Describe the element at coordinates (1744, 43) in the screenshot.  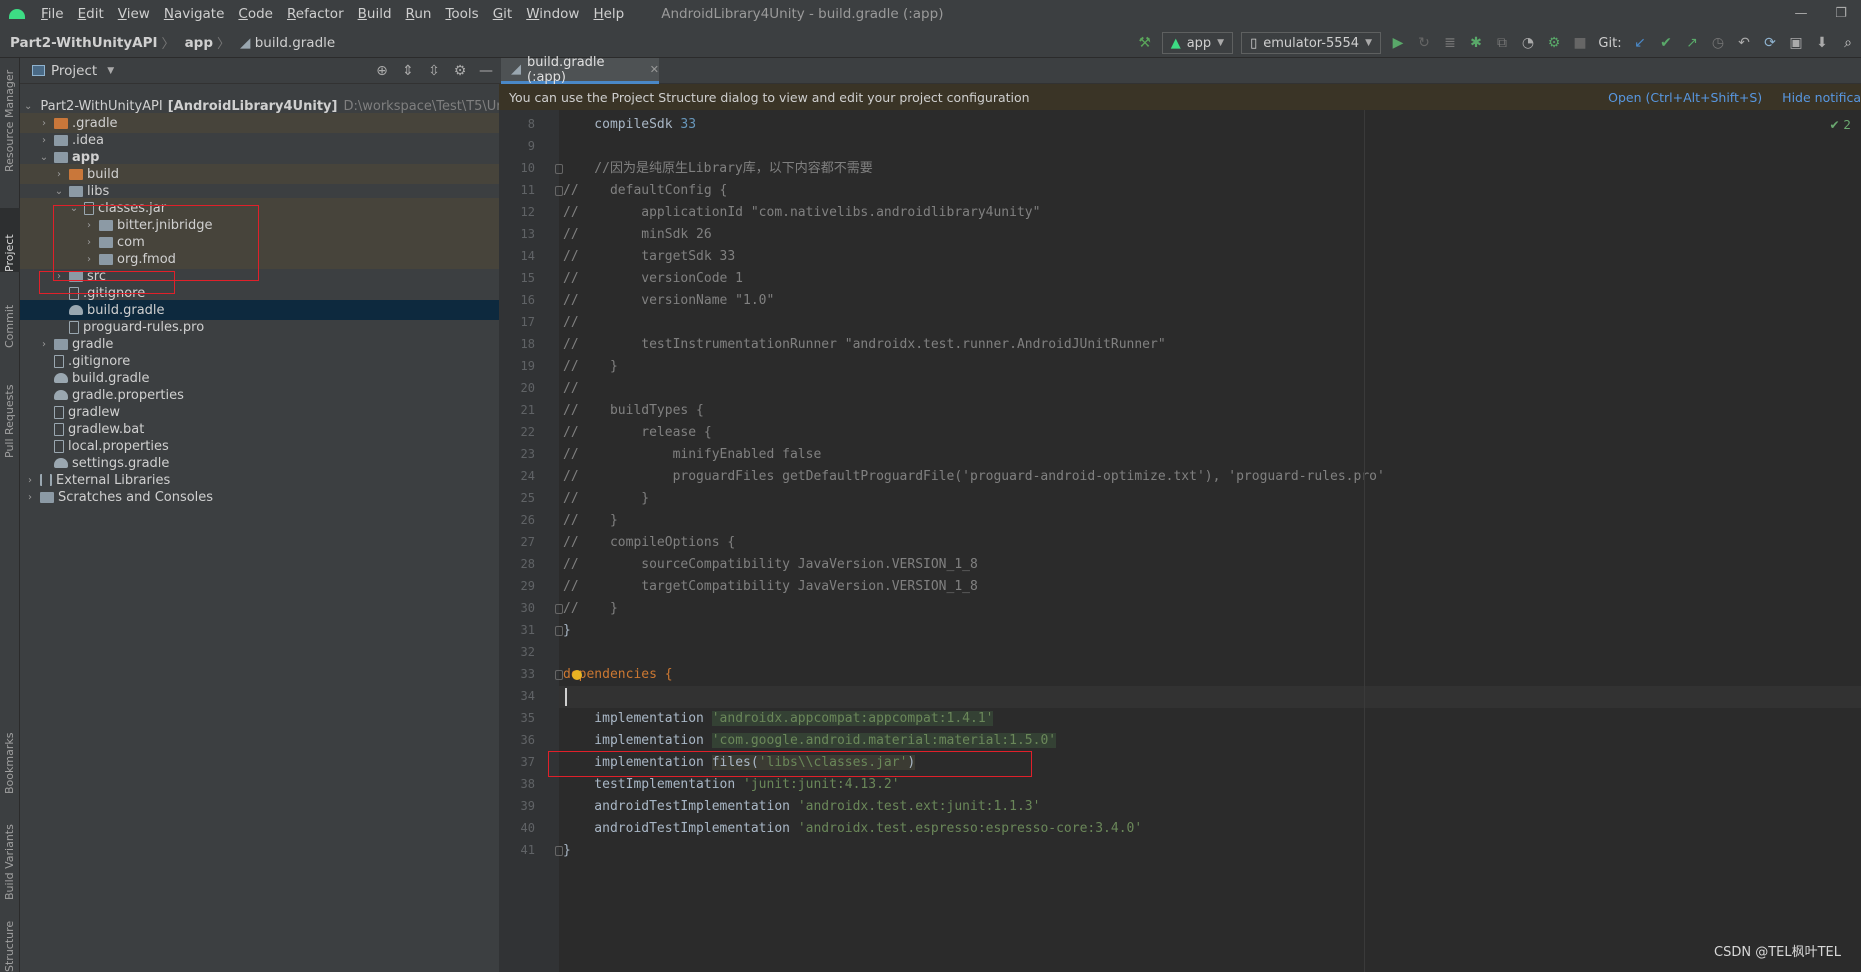
I see `git-rollback-icon: ↶` at that location.